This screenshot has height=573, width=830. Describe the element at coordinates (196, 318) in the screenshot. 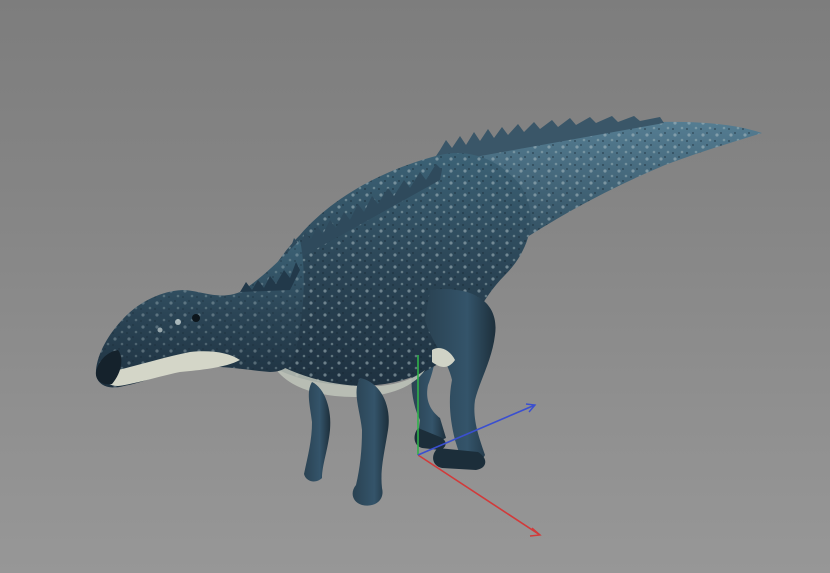

I see `dinosaur-eye` at that location.